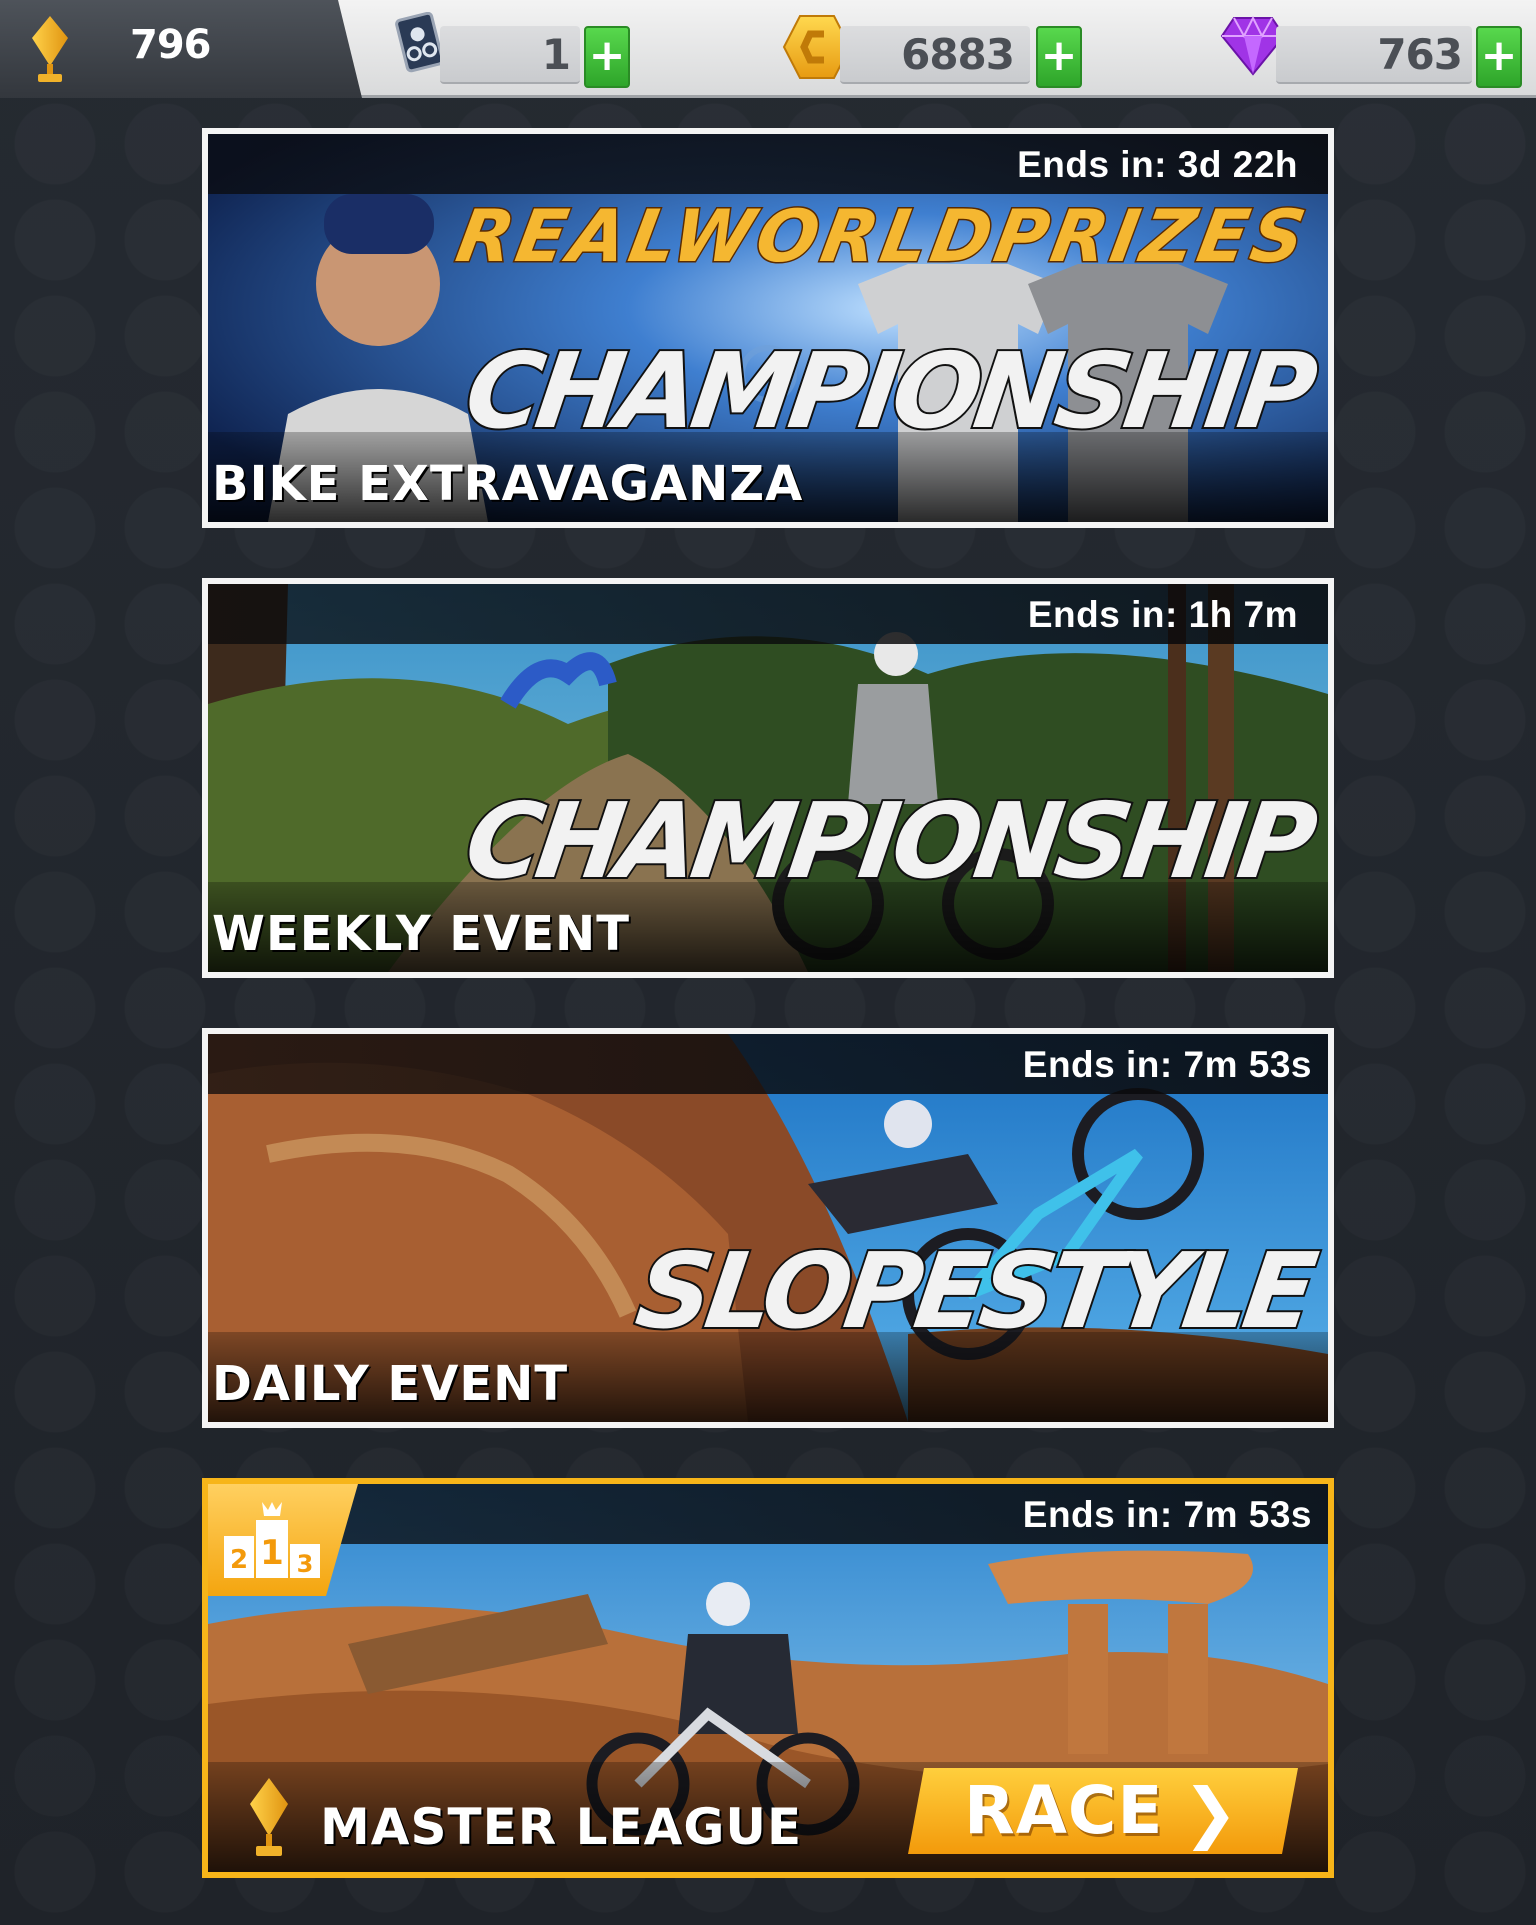 This screenshot has width=1536, height=1925. What do you see at coordinates (509, 50) in the screenshot?
I see `card-currency: 1 +` at bounding box center [509, 50].